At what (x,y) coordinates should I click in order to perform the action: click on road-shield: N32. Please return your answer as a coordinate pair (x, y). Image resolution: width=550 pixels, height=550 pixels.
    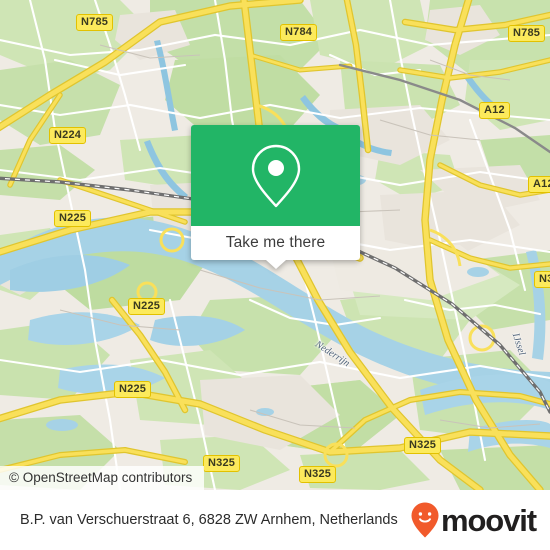
    Looking at the image, I should click on (542, 279).